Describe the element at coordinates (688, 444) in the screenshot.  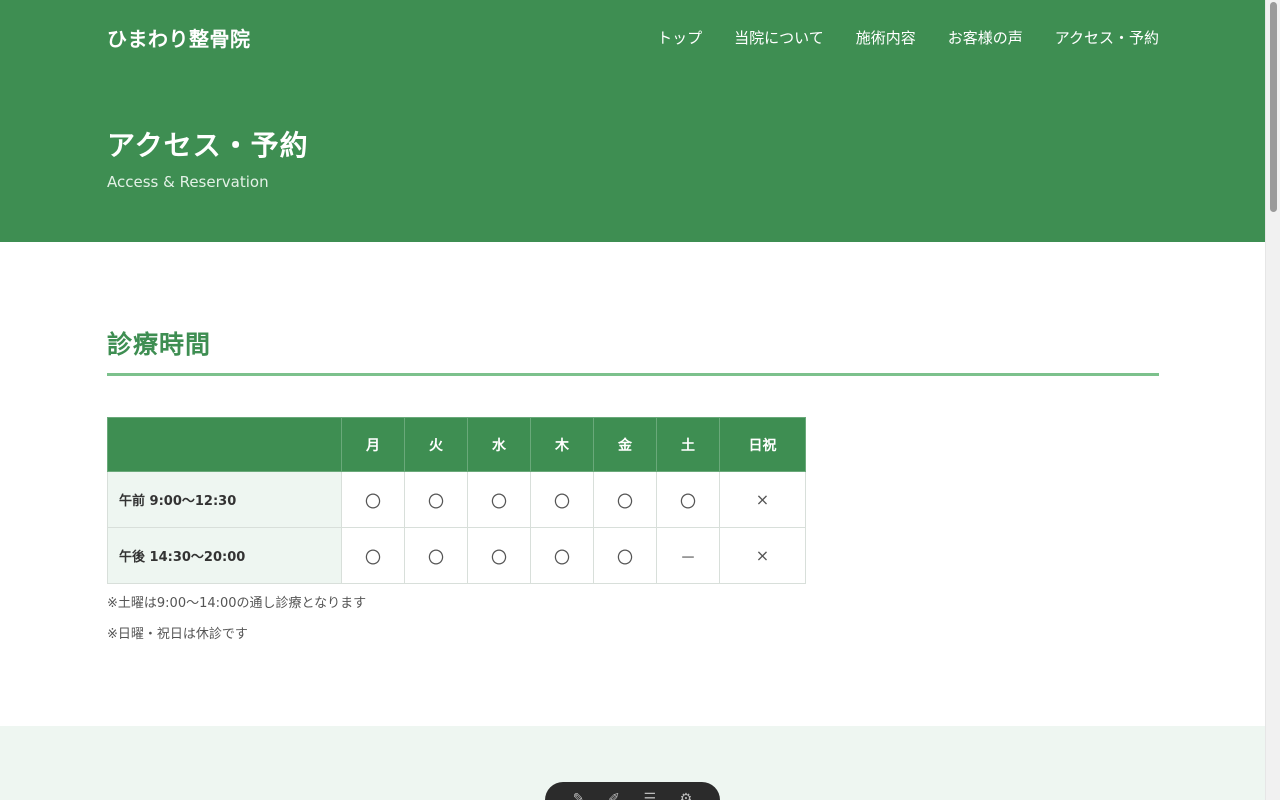
I see `header-cell-sat: 土` at that location.